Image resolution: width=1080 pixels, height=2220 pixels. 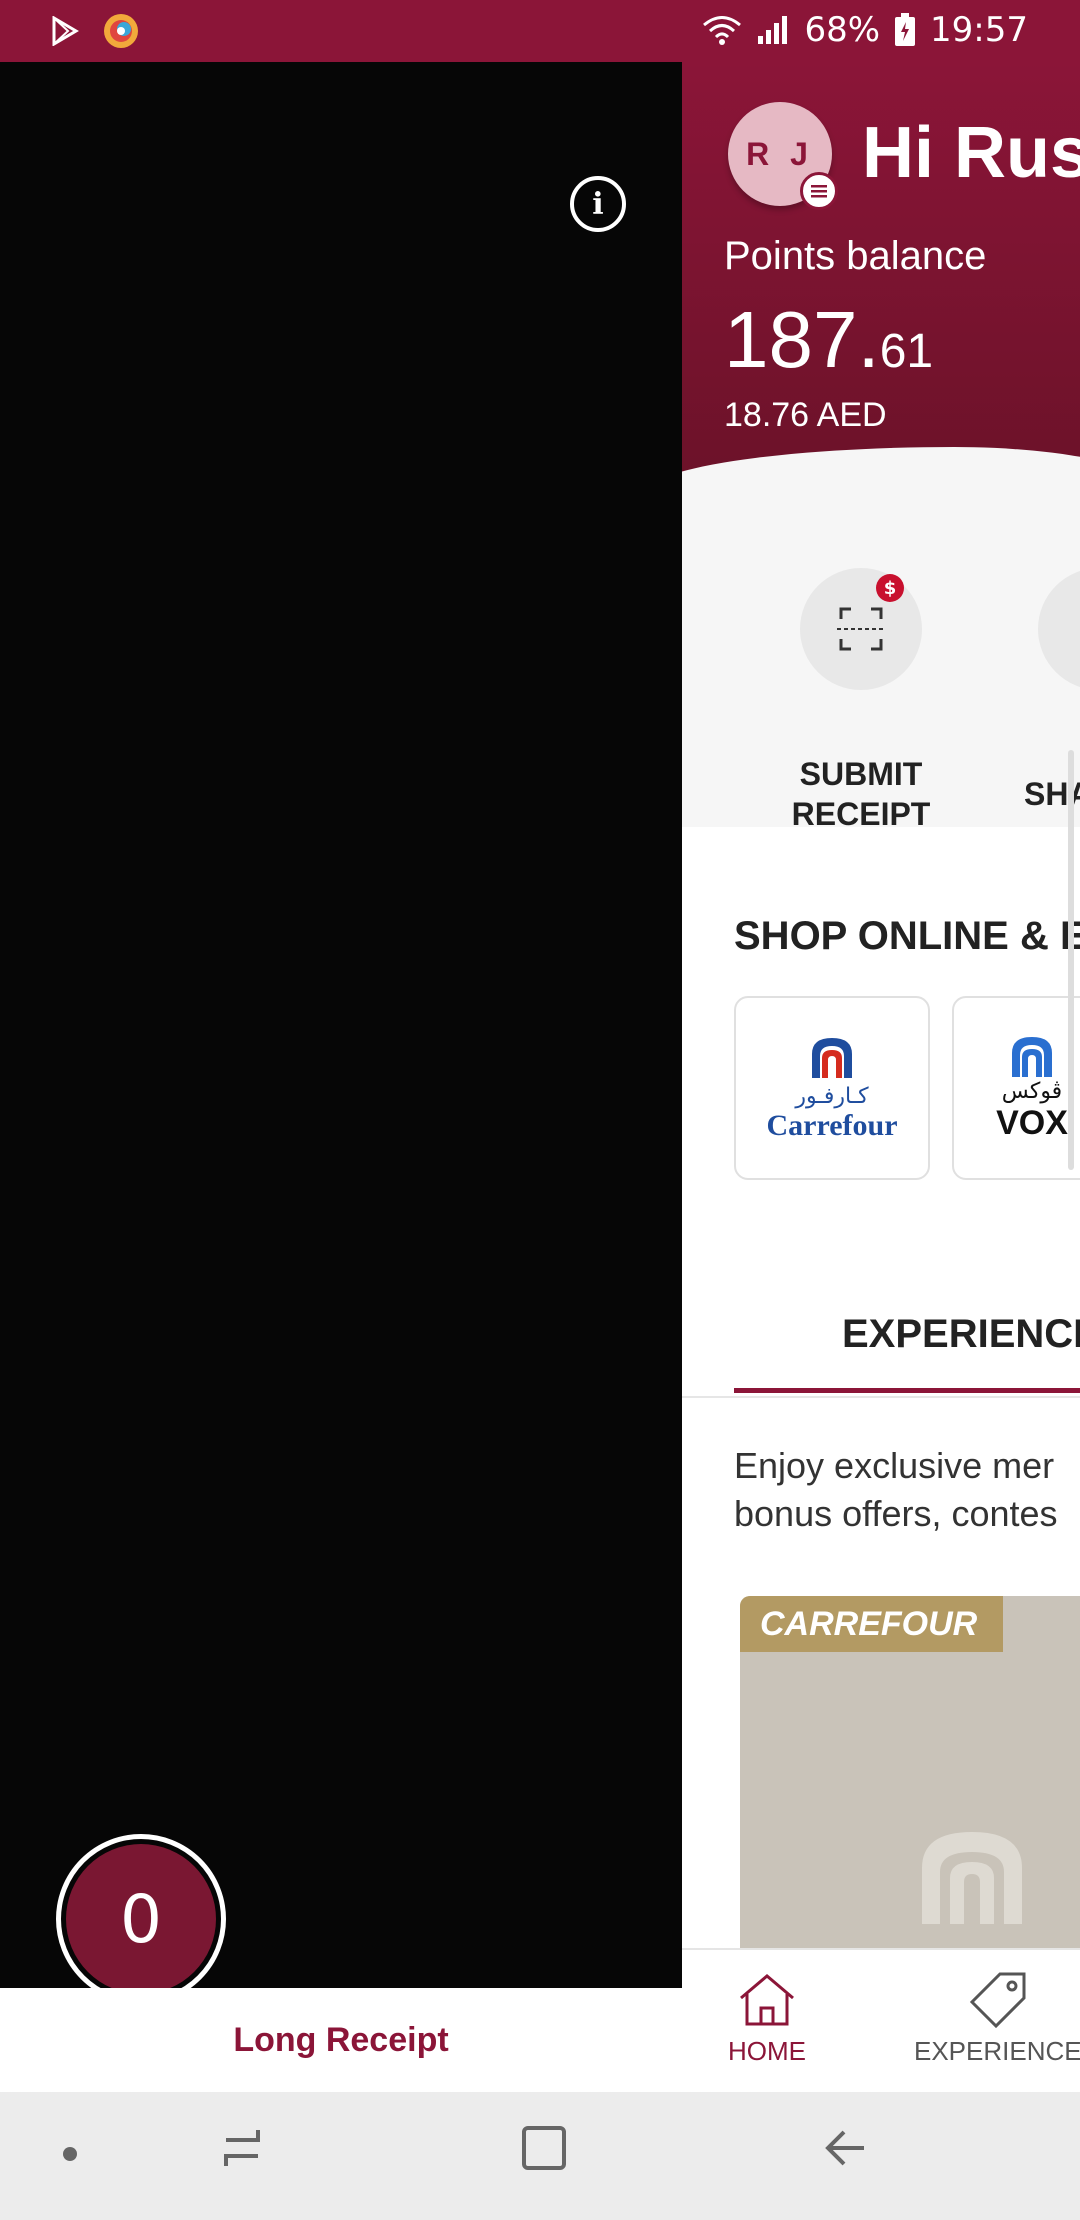 What do you see at coordinates (997, 2051) in the screenshot?
I see `nav-experiences-label: EXPERIENCE` at bounding box center [997, 2051].